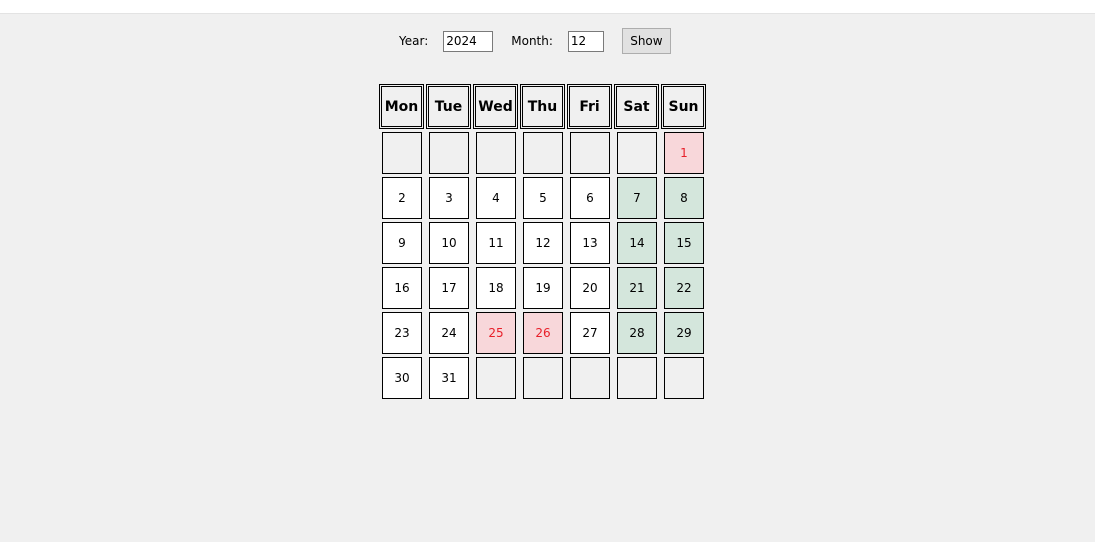 The height and width of the screenshot is (542, 1095). What do you see at coordinates (683, 106) in the screenshot?
I see `weekday-header: Sun` at bounding box center [683, 106].